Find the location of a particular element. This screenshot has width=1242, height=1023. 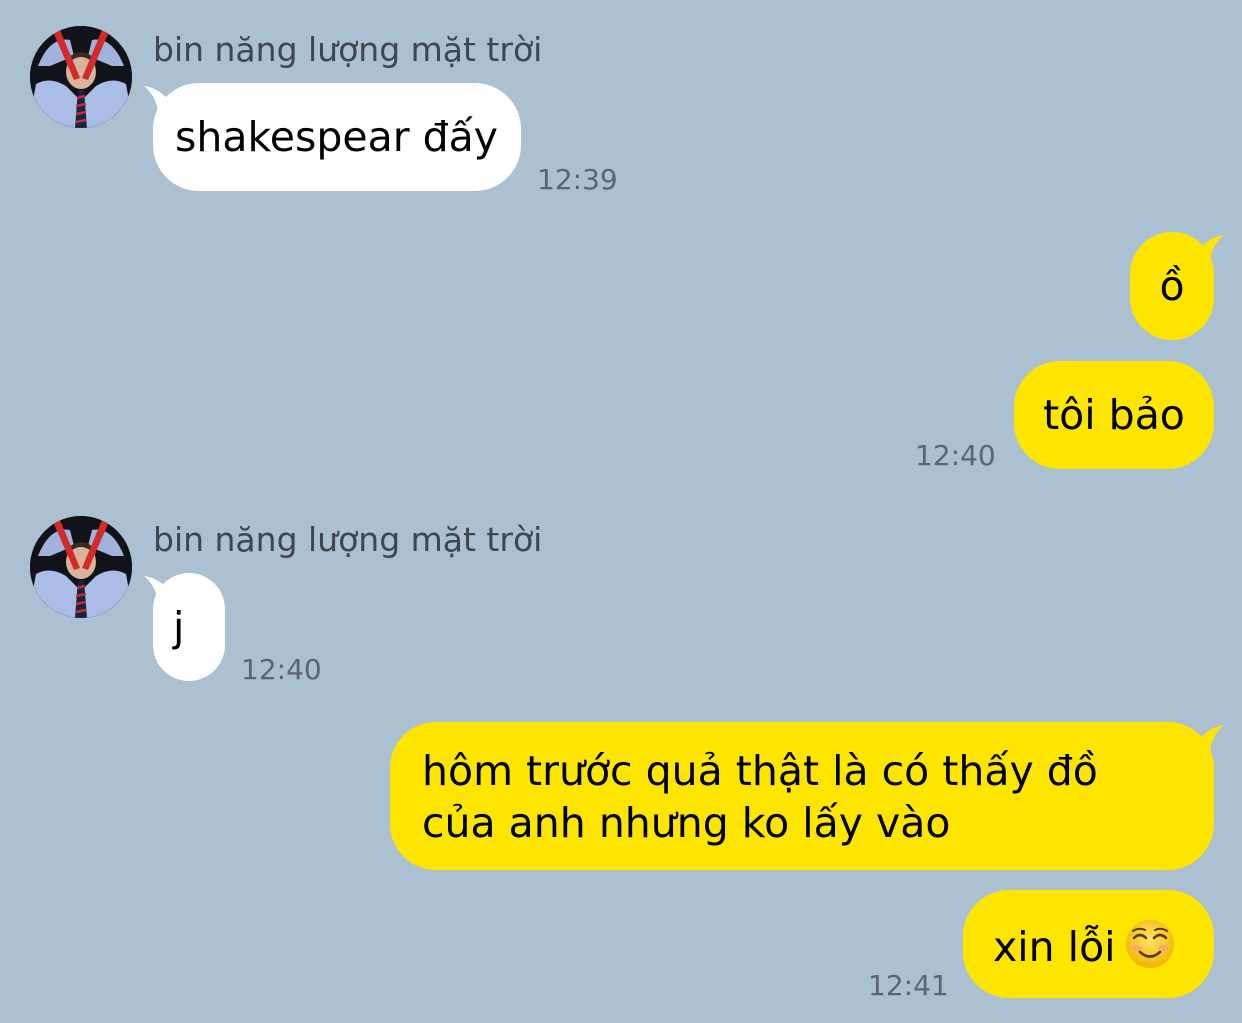

message-time: 12:39 is located at coordinates (577, 179).